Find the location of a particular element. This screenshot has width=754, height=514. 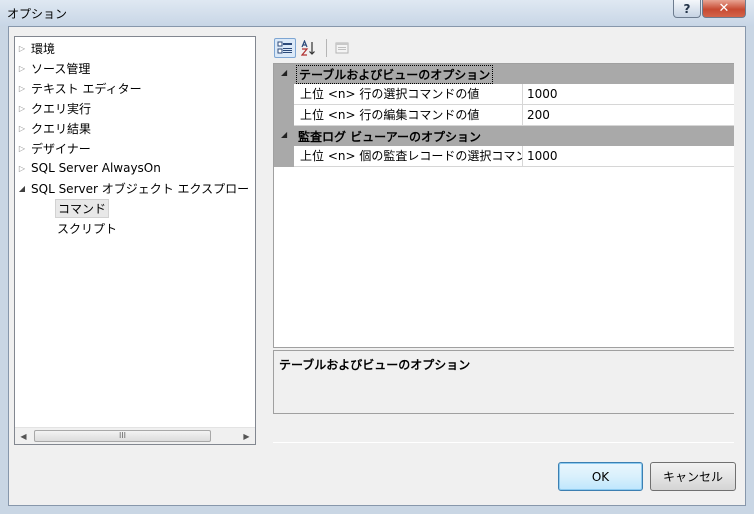

tree-item-text-editor: ▷ テキスト エディター is located at coordinates (79, 88).